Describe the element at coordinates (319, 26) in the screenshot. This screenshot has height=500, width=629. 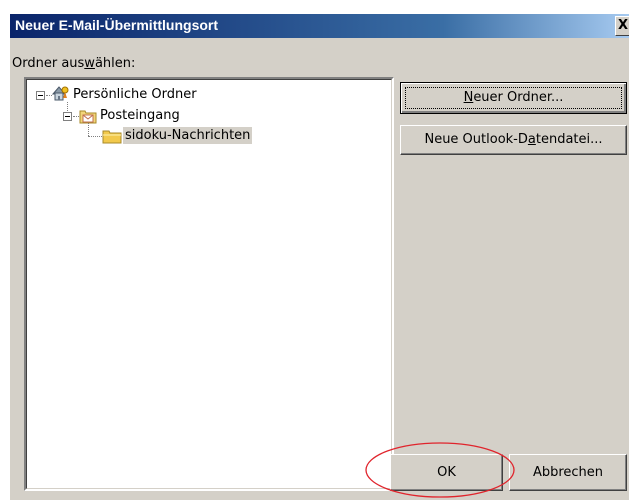
I see `title-bar: Neuer E-Mail-Übermittlungsort X` at that location.